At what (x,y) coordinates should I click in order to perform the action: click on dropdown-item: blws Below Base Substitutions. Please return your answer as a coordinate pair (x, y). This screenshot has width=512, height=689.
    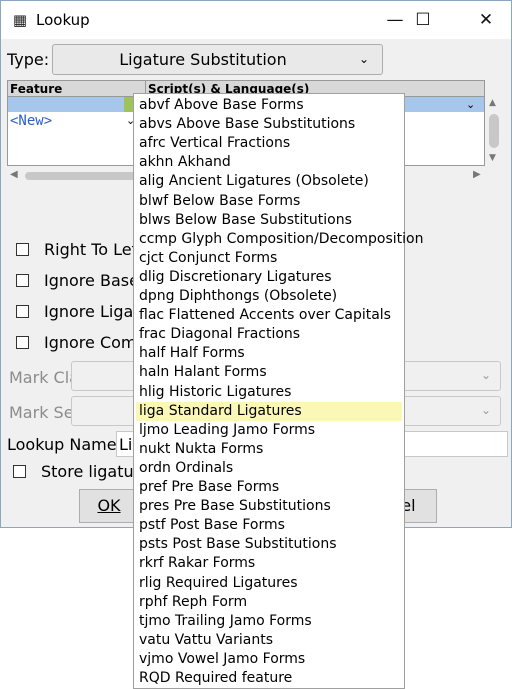
    Looking at the image, I should click on (269, 220).